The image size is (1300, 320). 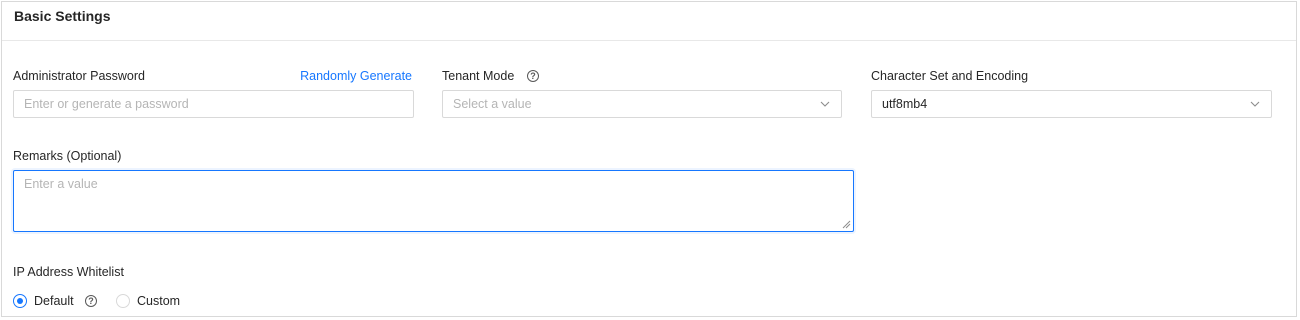 What do you see at coordinates (213, 104) in the screenshot?
I see `admin-password-input: Enter or generate a password` at bounding box center [213, 104].